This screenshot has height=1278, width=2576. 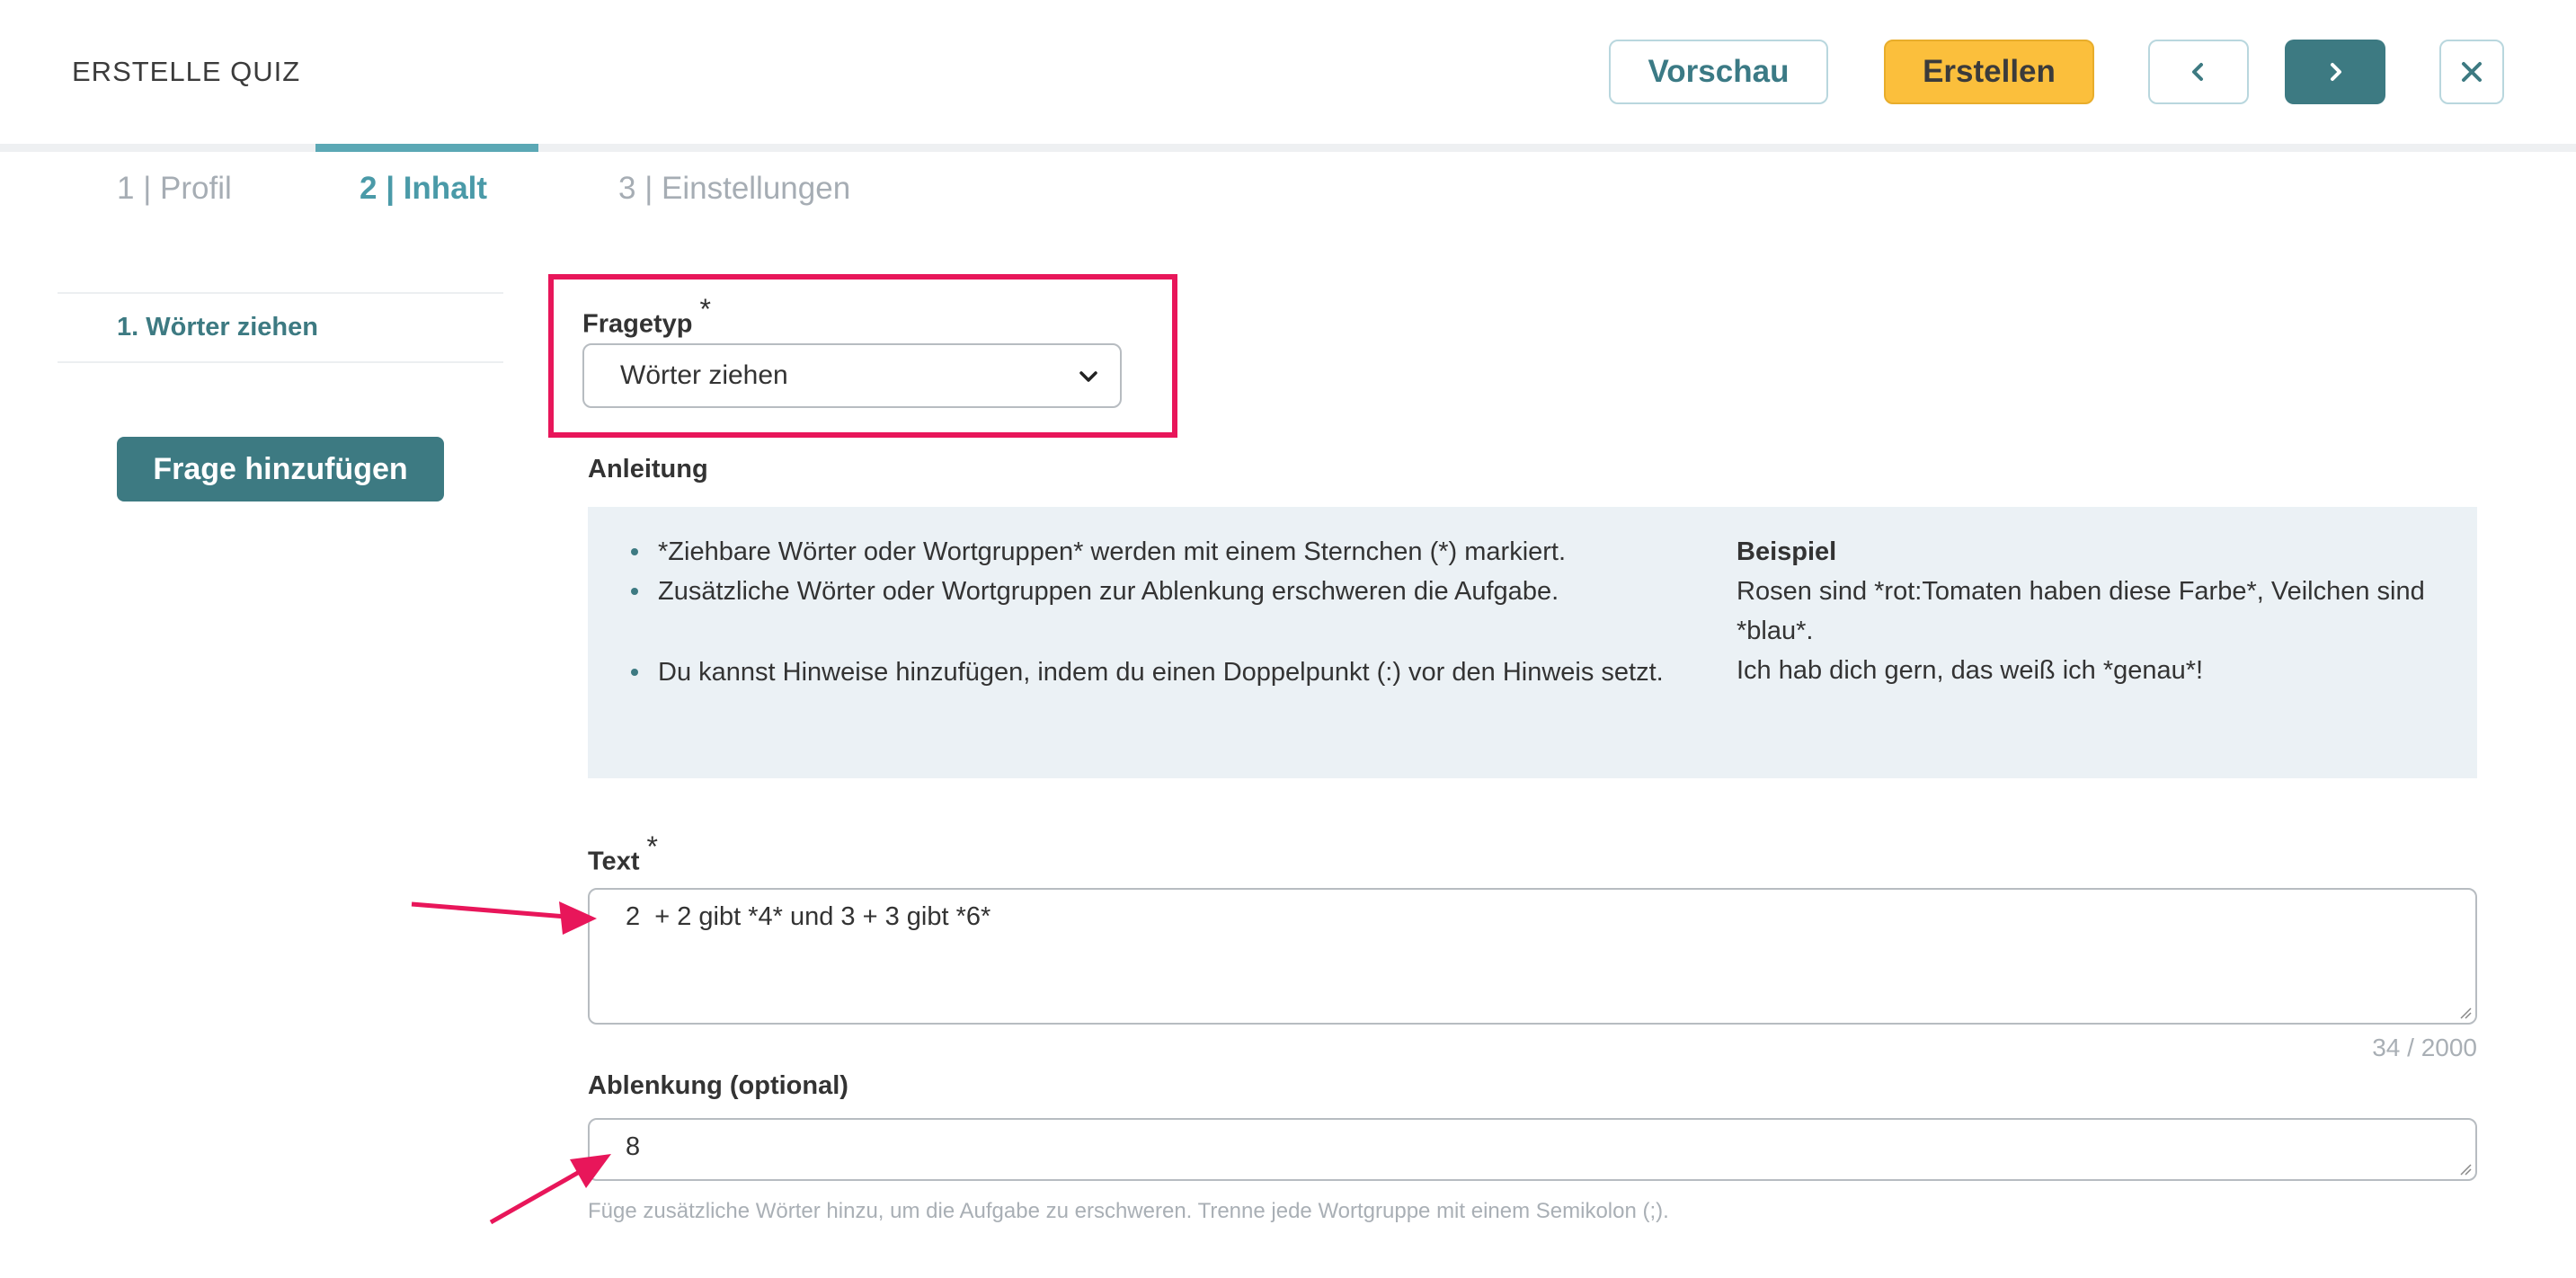 What do you see at coordinates (423, 189) in the screenshot?
I see `tab-inhalt: 2 | Inhalt` at bounding box center [423, 189].